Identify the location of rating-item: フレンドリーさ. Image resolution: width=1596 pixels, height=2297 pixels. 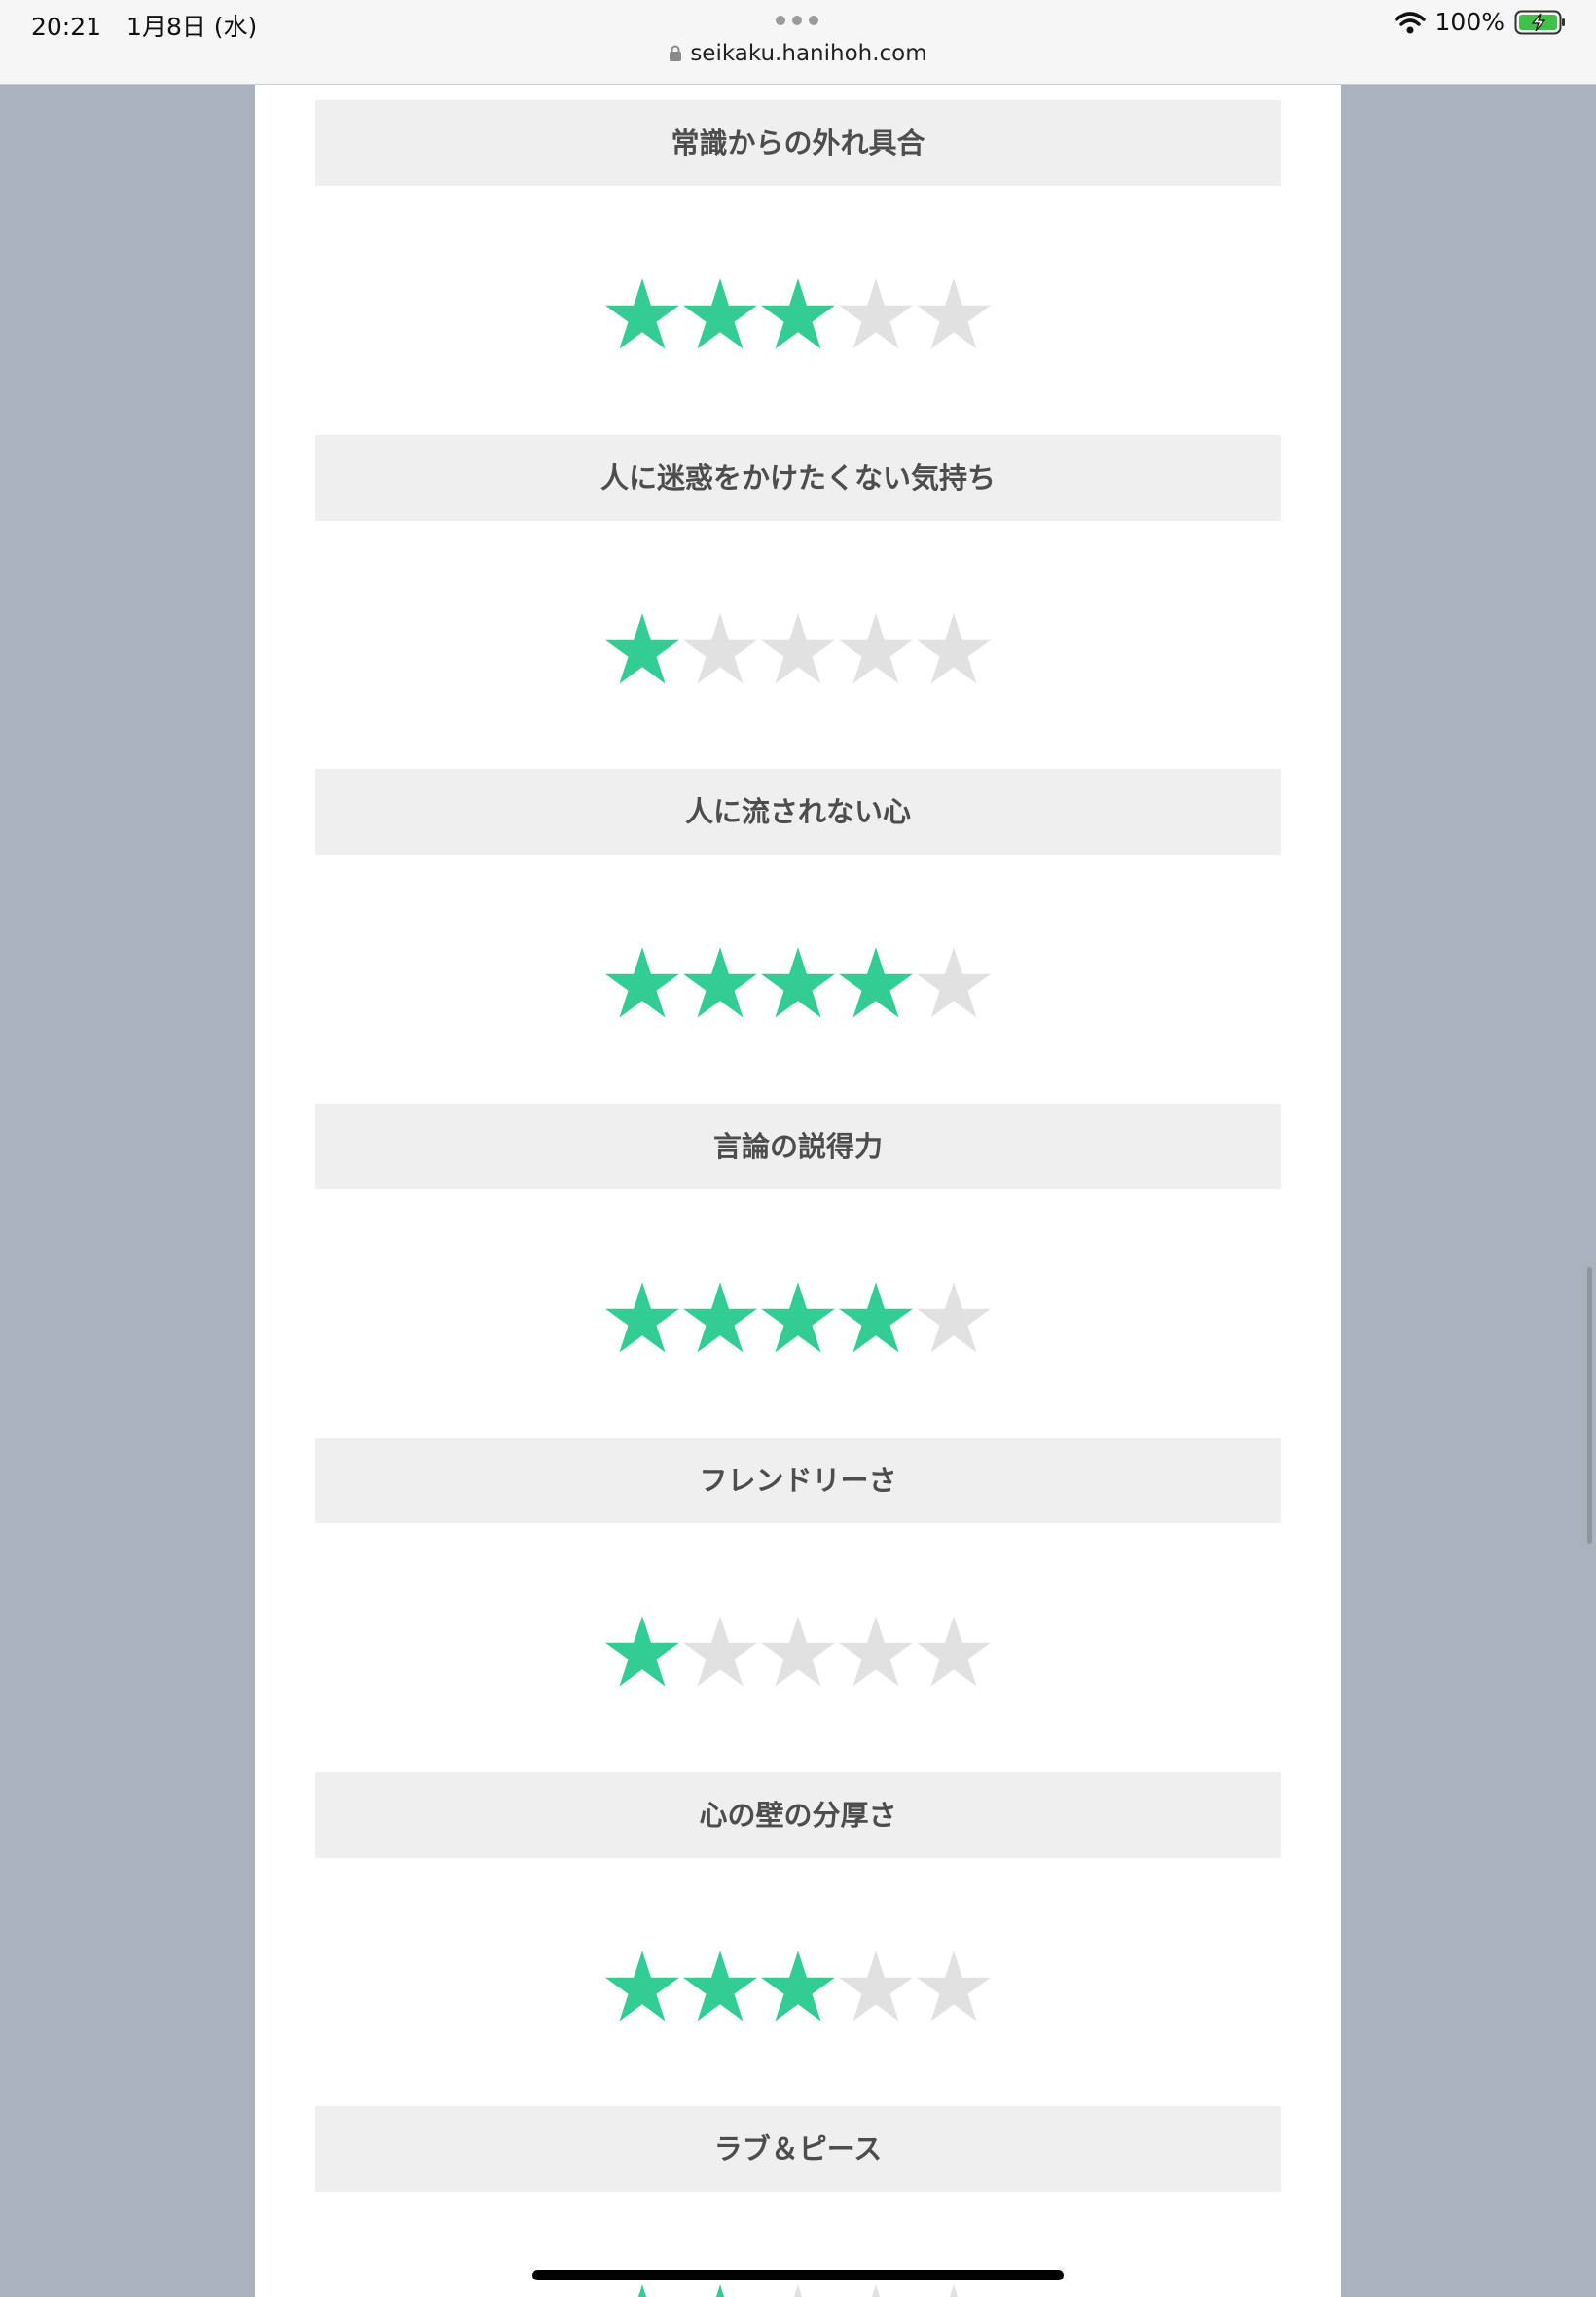
(798, 1562).